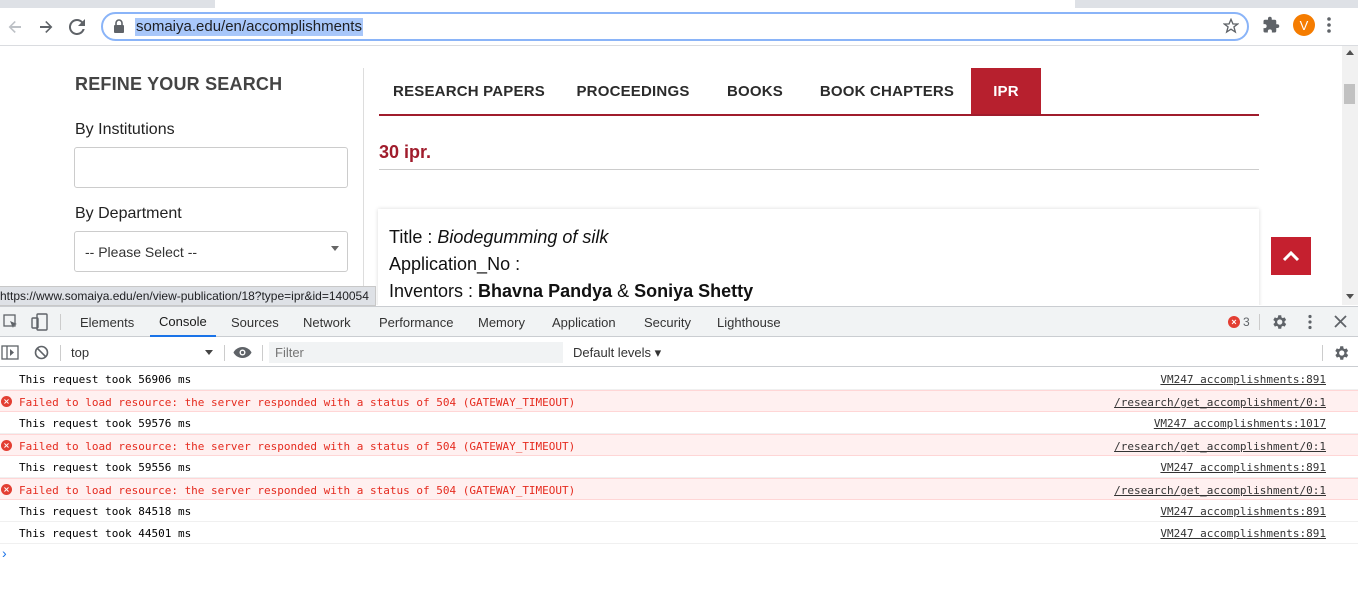 This screenshot has width=1358, height=597. Describe the element at coordinates (1279, 322) in the screenshot. I see `settings-gear-icon` at that location.